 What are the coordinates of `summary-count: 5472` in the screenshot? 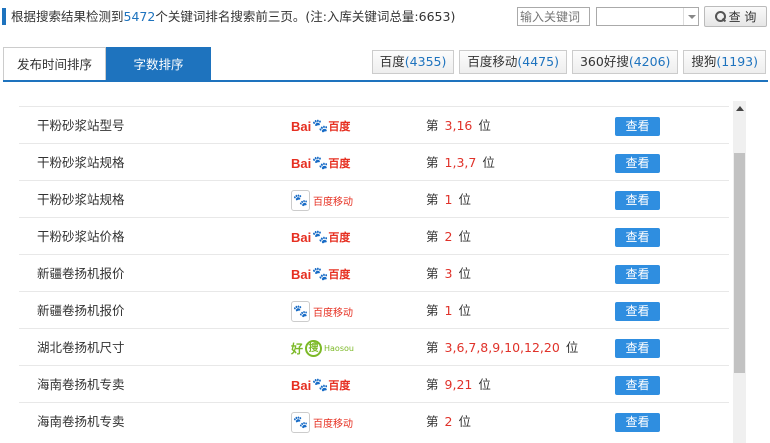 It's located at (139, 16).